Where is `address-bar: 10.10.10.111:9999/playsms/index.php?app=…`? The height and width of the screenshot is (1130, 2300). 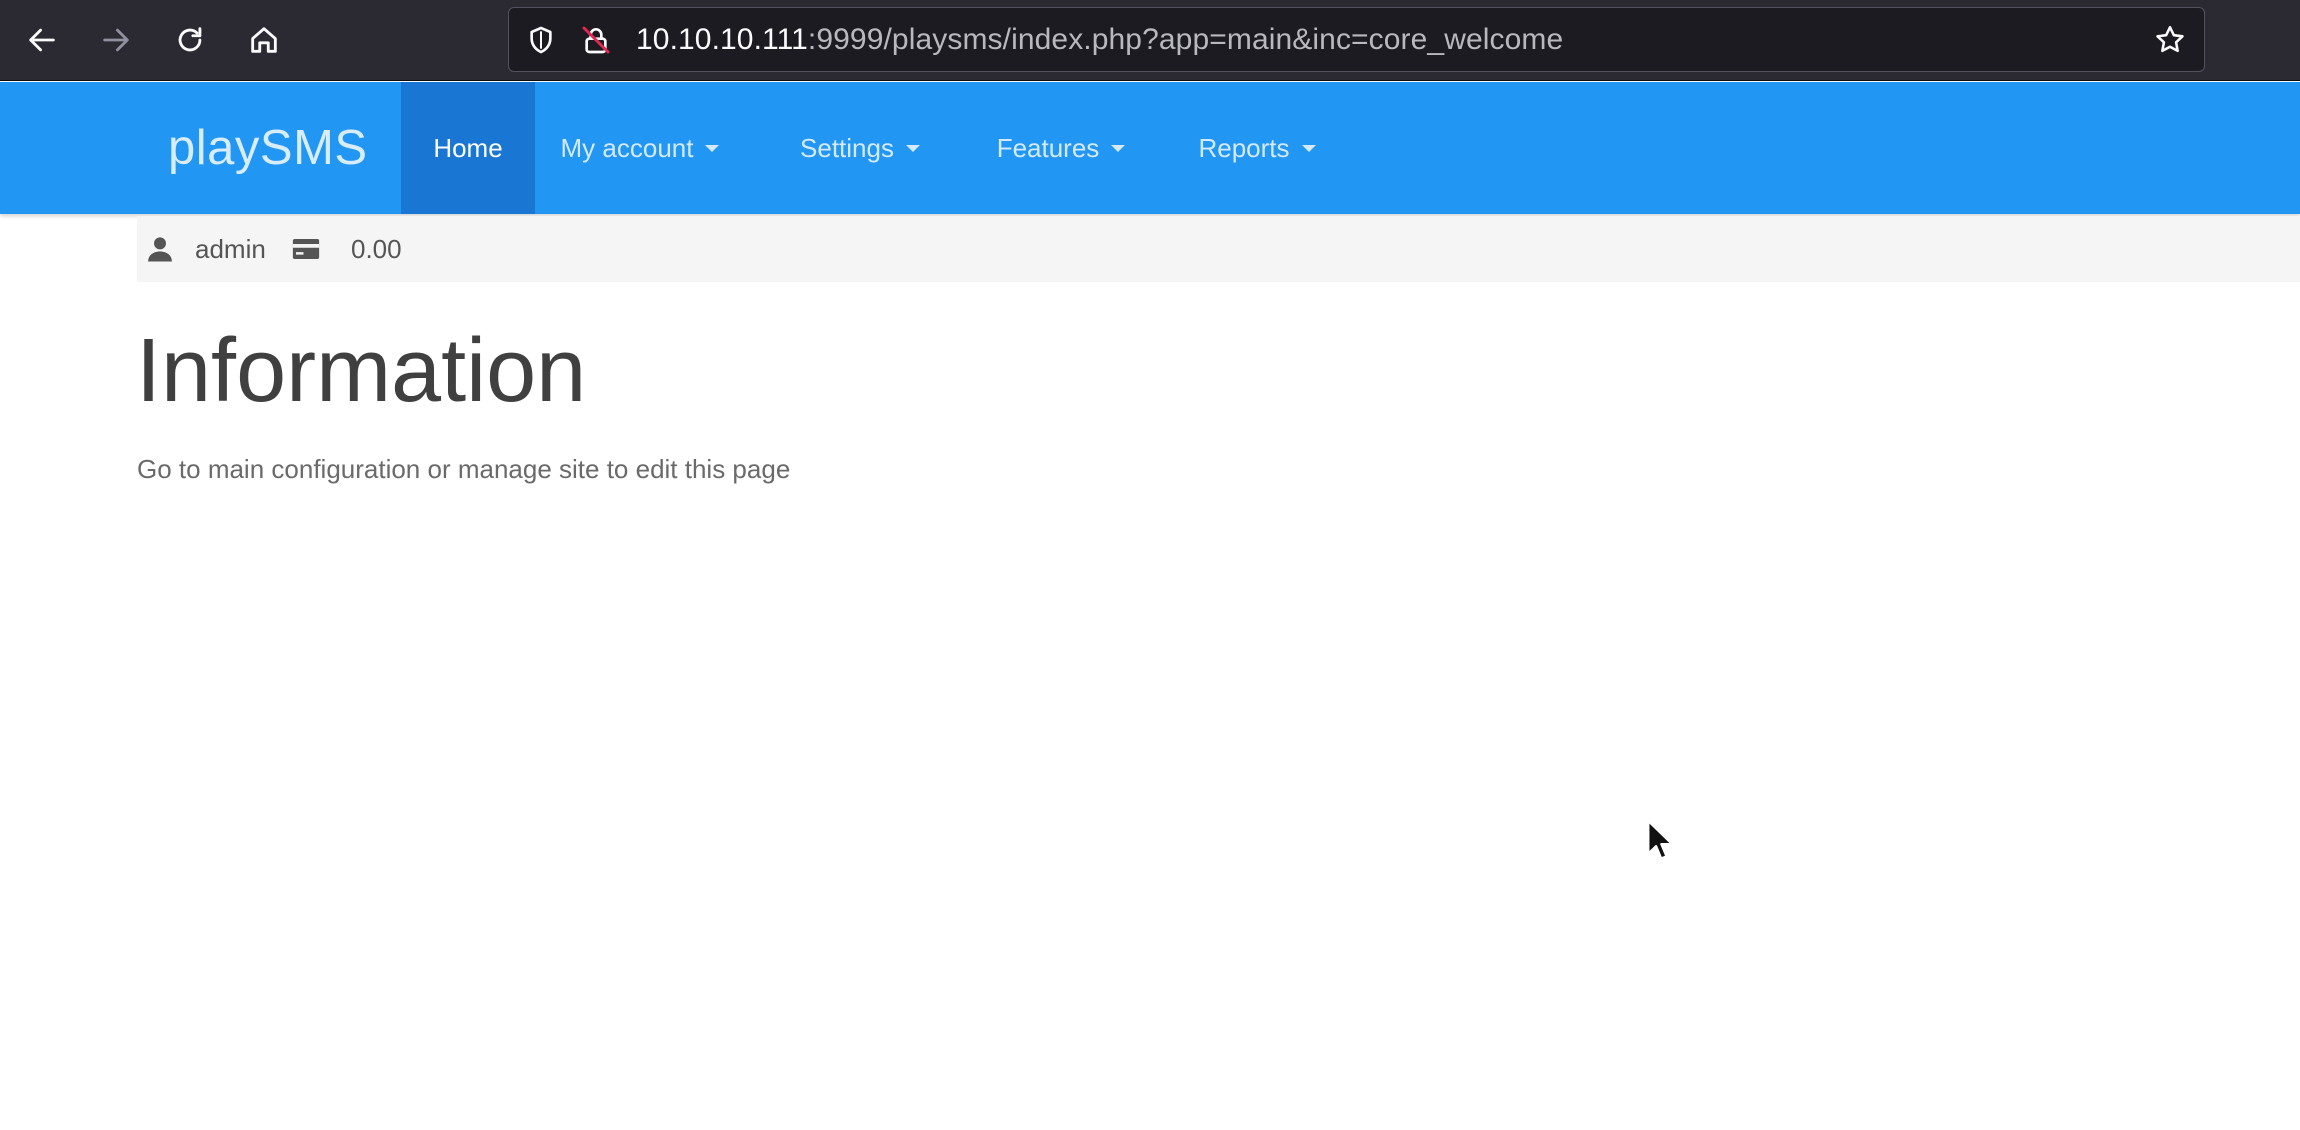 address-bar: 10.10.10.111:9999/playsms/index.php?app=… is located at coordinates (1356, 39).